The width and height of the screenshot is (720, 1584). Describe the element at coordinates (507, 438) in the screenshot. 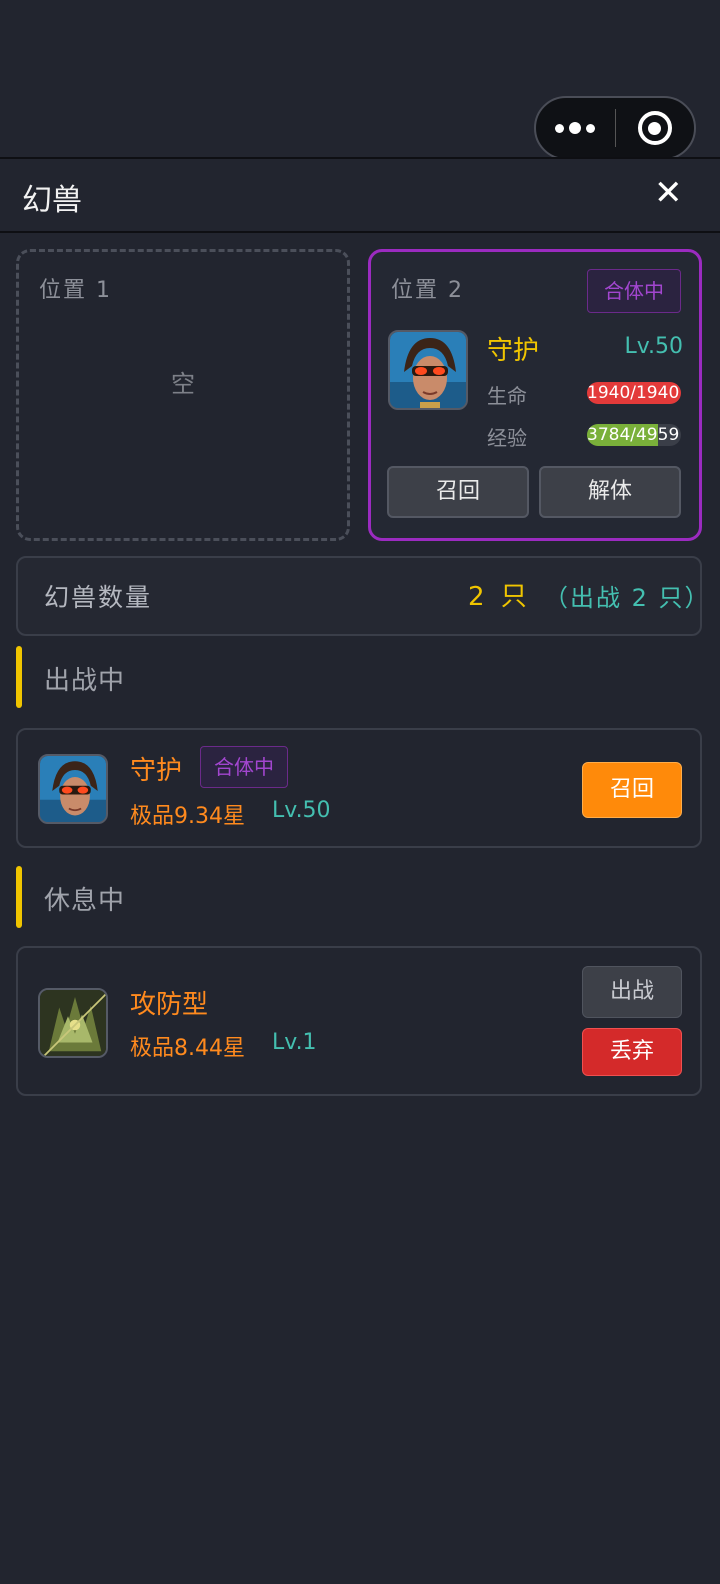

I see `exp-label: 经验` at that location.